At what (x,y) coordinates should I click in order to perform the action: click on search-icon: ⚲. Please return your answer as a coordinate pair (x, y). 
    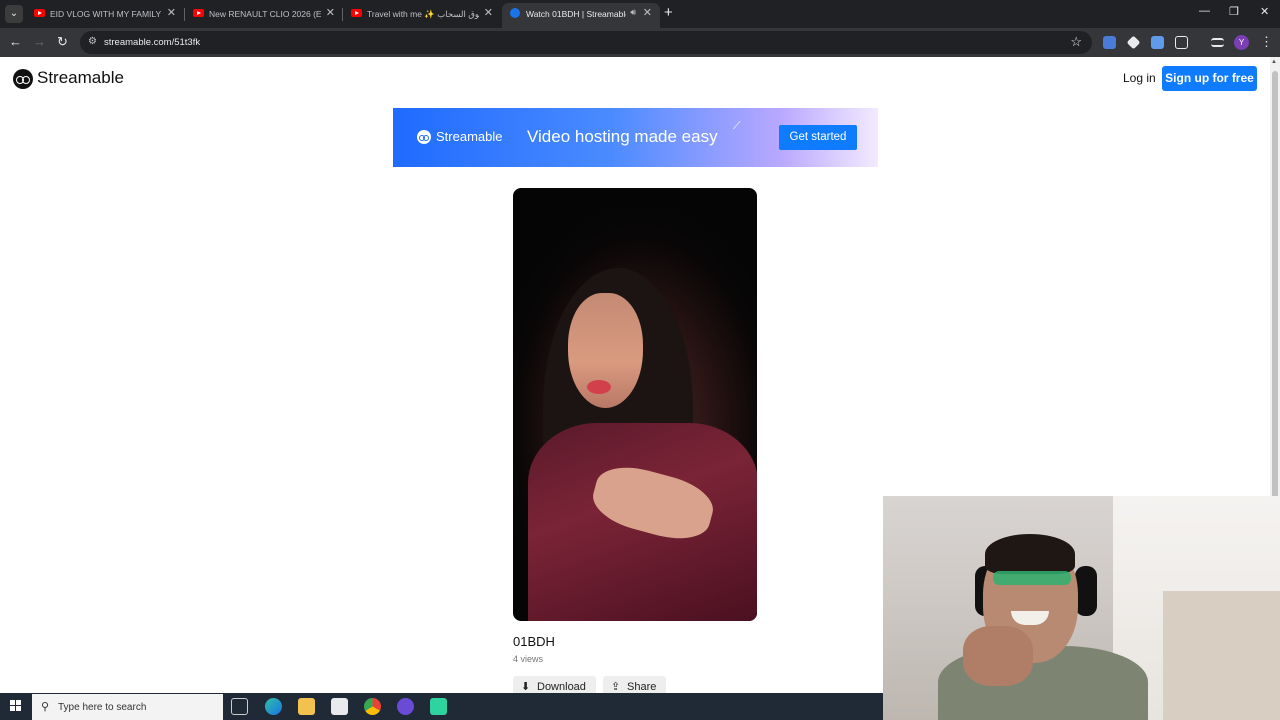
    Looking at the image, I should click on (45, 707).